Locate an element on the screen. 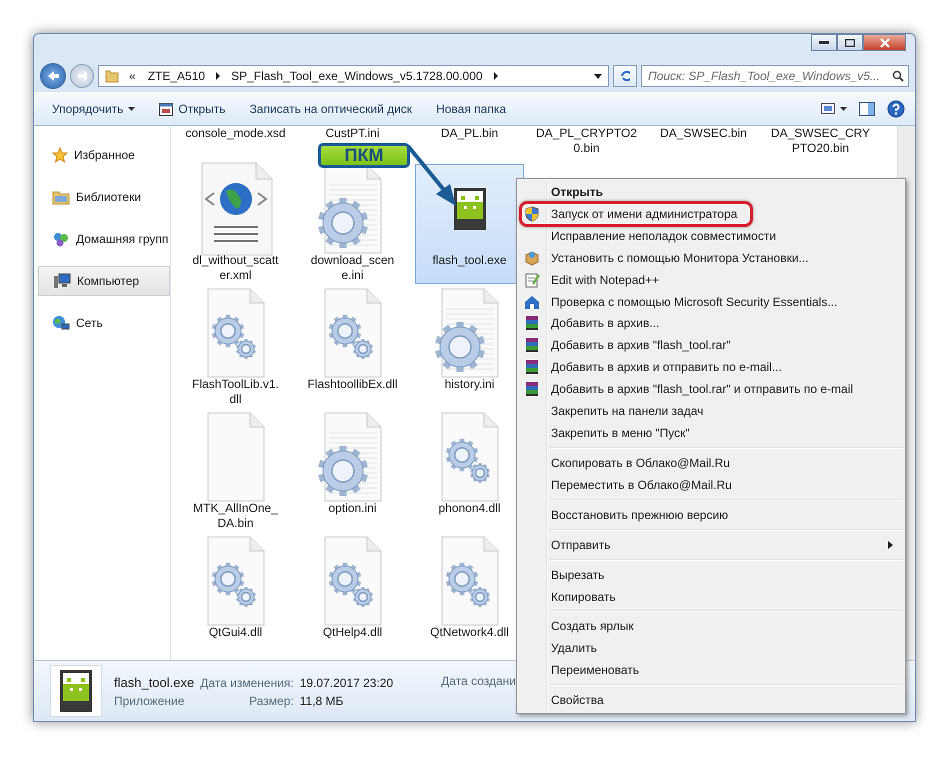 The height and width of the screenshot is (760, 949). notepad-icon is located at coordinates (532, 280).